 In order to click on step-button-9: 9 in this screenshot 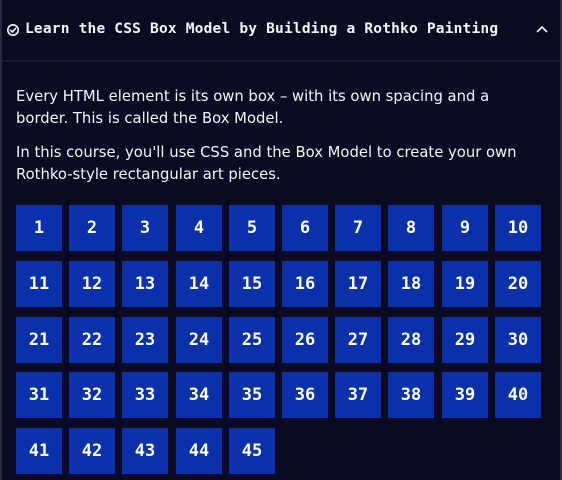, I will do `click(465, 228)`.